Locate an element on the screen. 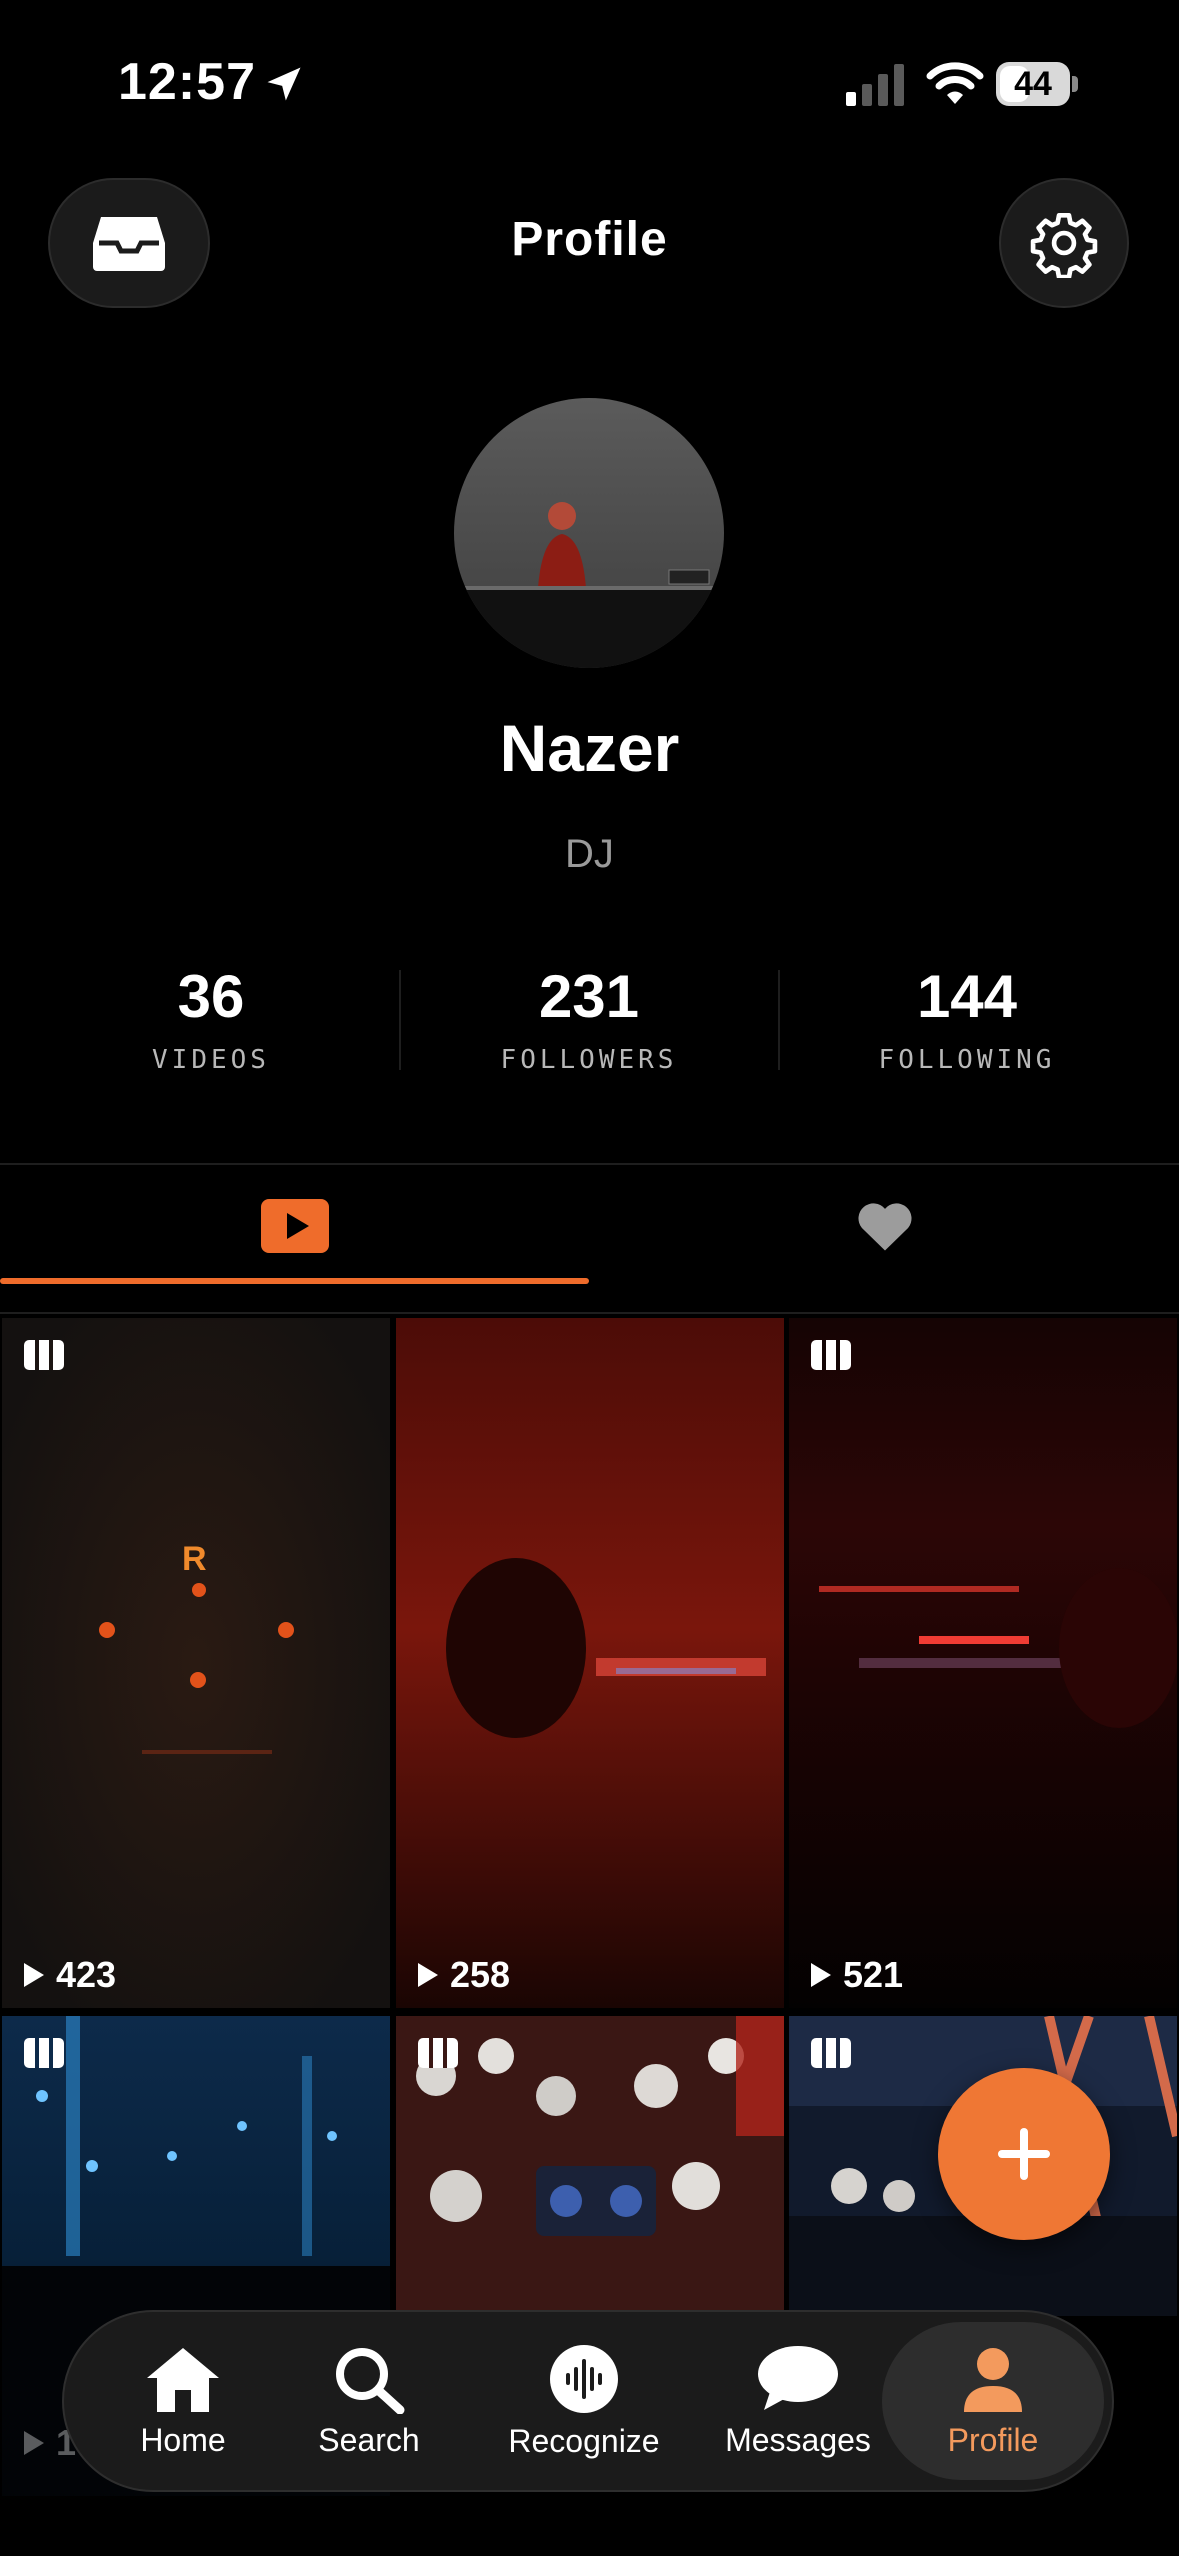 This screenshot has width=1179, height=2556. person-icon is located at coordinates (993, 2379).